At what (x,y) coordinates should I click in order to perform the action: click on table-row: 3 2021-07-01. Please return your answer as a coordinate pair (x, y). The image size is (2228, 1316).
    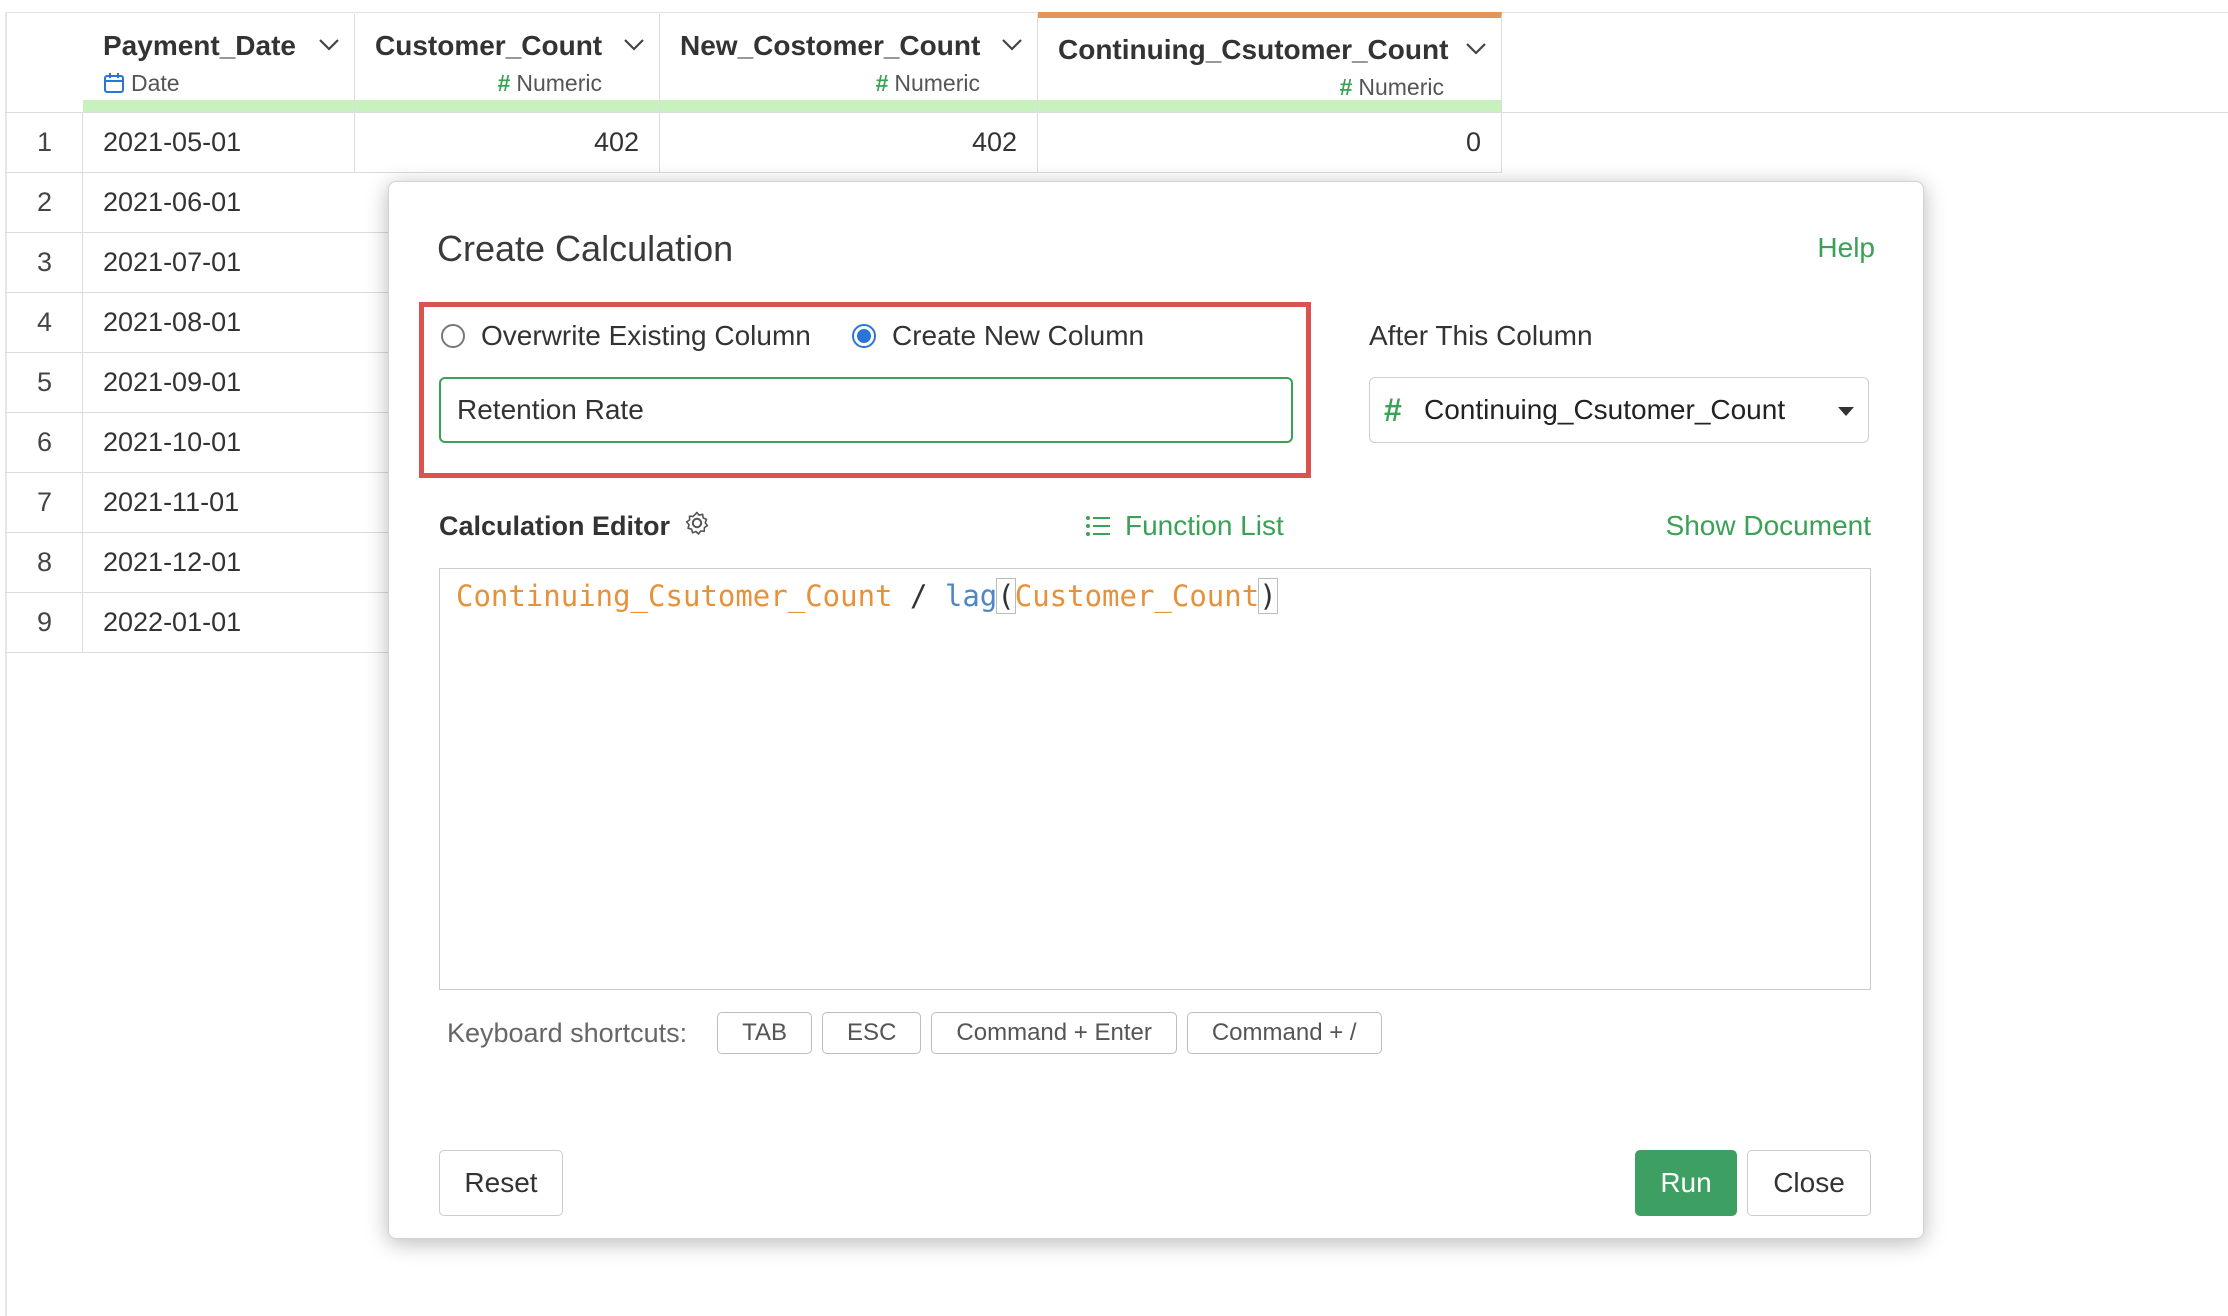
    Looking at the image, I should click on (197, 263).